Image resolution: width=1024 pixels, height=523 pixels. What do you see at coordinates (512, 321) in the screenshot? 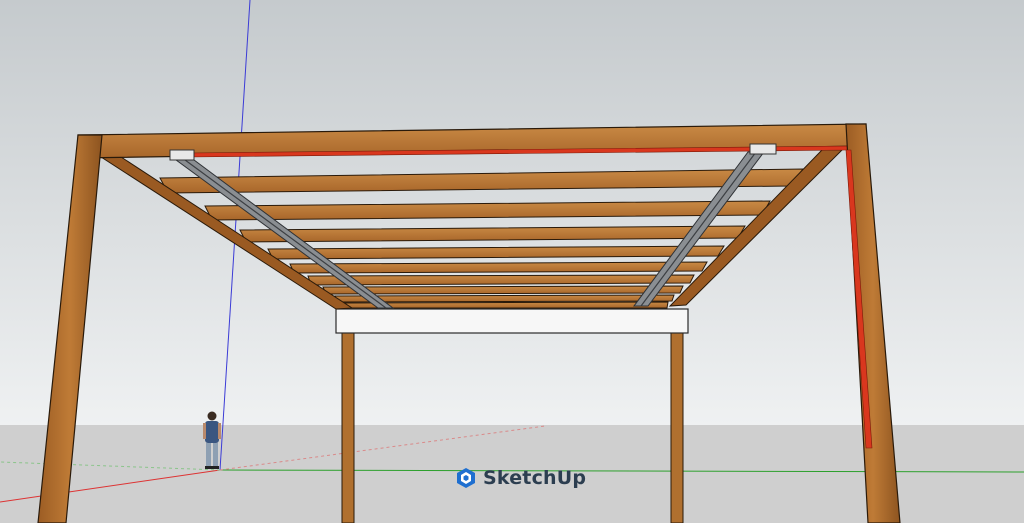
I see `white-back-beam` at bounding box center [512, 321].